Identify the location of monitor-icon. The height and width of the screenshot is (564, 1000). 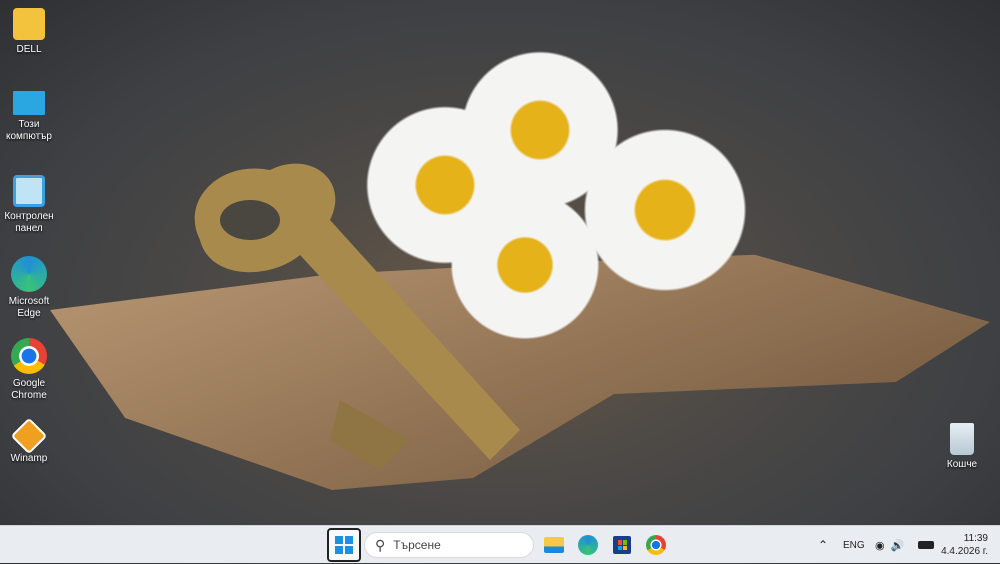
(29, 103).